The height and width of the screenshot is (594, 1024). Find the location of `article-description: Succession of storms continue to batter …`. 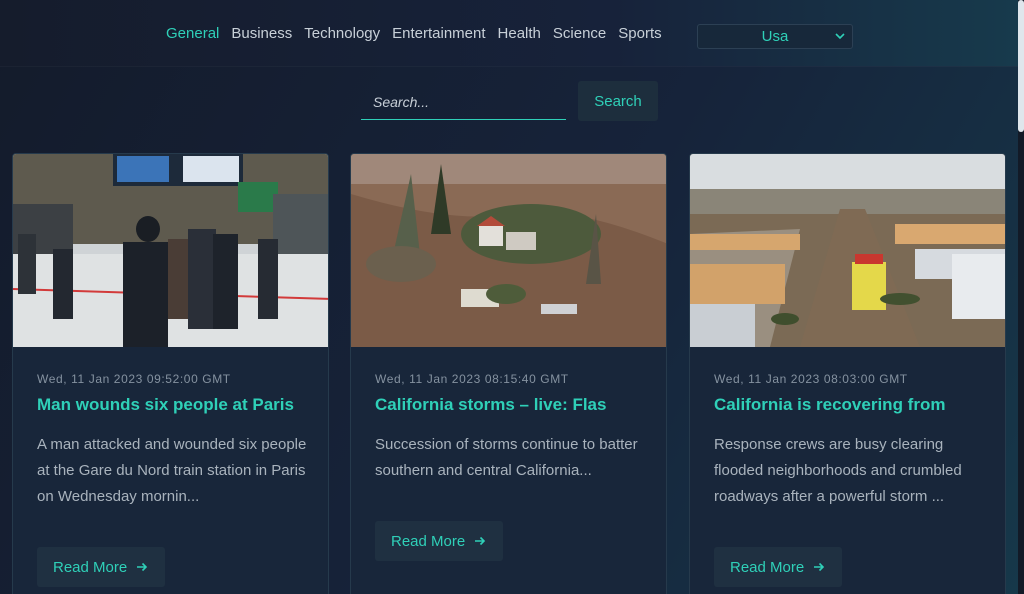

article-description: Succession of storms continue to batter … is located at coordinates (506, 457).